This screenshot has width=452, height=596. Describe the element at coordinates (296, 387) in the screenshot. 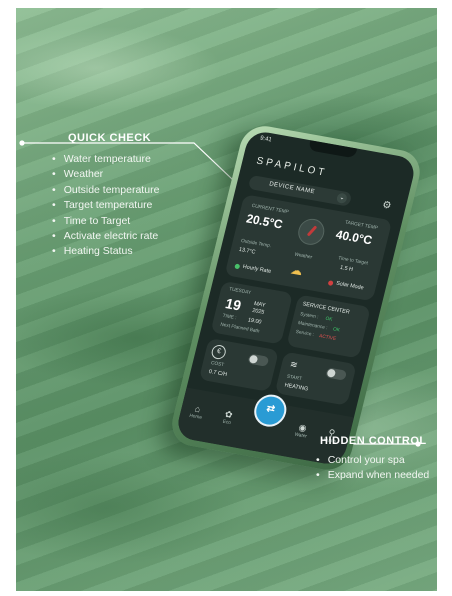

I see `heating-label: HEATING` at that location.